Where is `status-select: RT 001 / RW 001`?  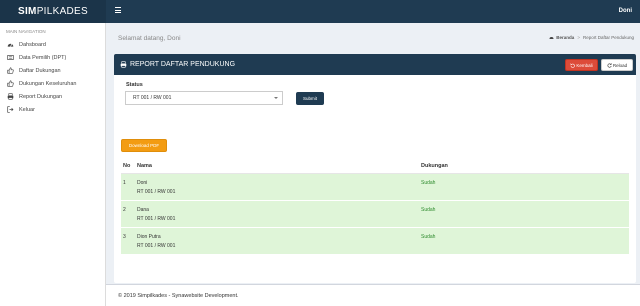 status-select: RT 001 / RW 001 is located at coordinates (204, 98).